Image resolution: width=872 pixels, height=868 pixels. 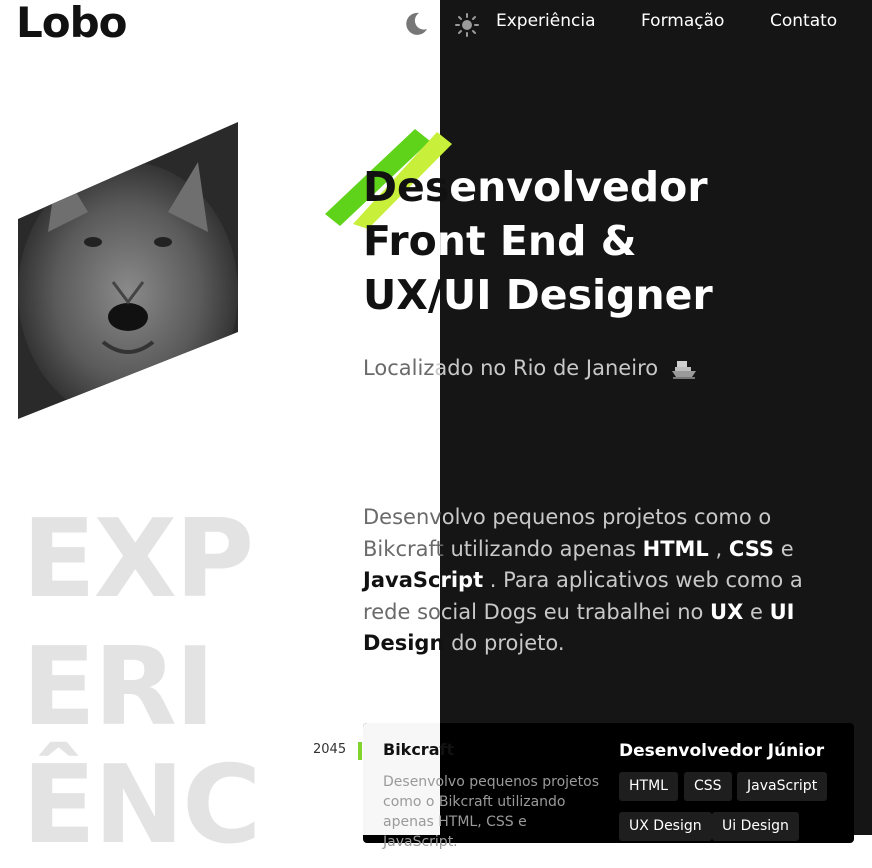 I want to click on about-text: rede social Dogs eu trabalhei no, so click(x=533, y=611).